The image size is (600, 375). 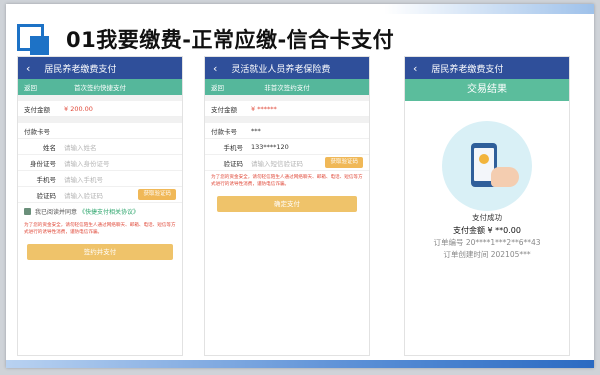 What do you see at coordinates (78, 108) in the screenshot?
I see `amount-value: ¥ 200.00` at bounding box center [78, 108].